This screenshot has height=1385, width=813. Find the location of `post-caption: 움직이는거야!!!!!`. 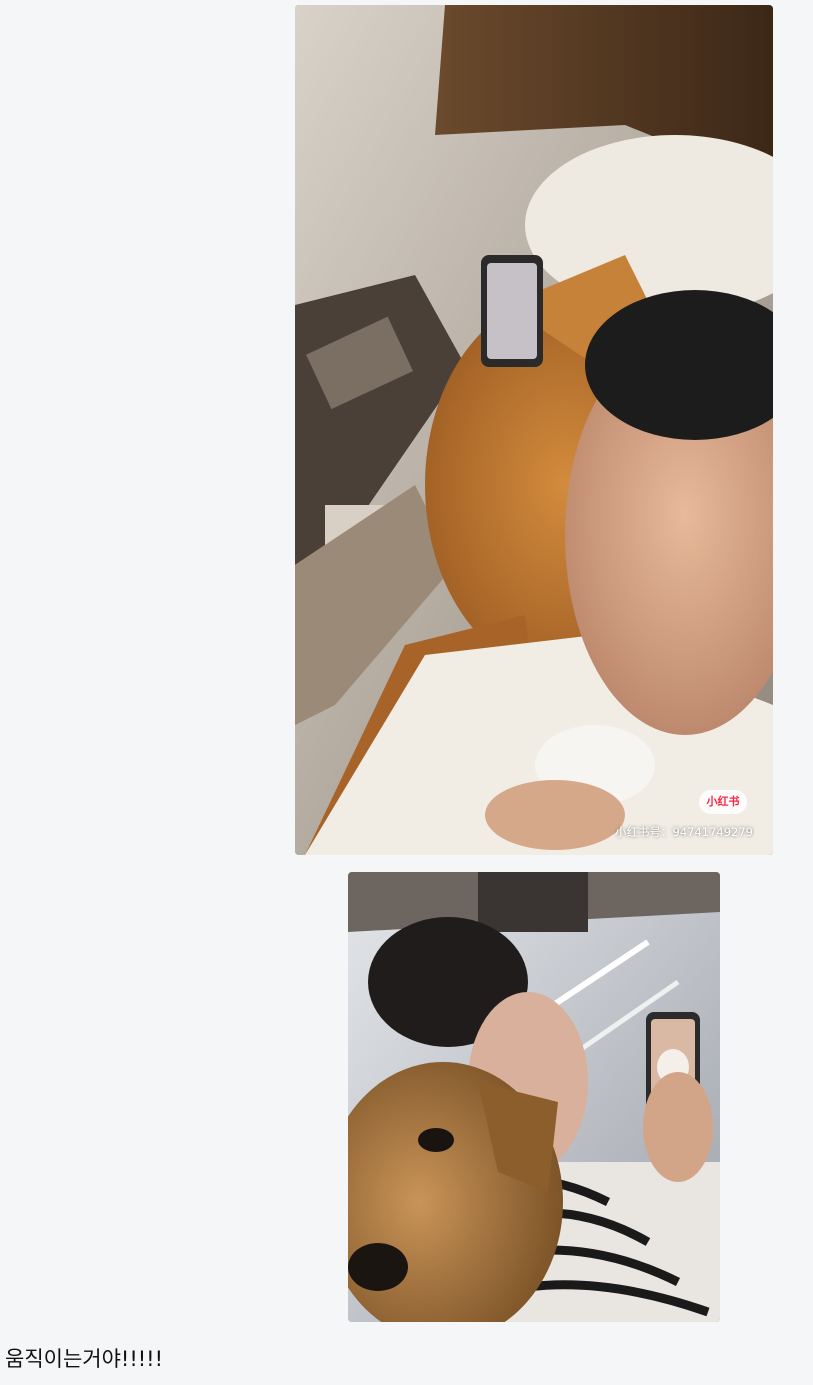

post-caption: 움직이는거야!!!!! is located at coordinates (84, 1359).